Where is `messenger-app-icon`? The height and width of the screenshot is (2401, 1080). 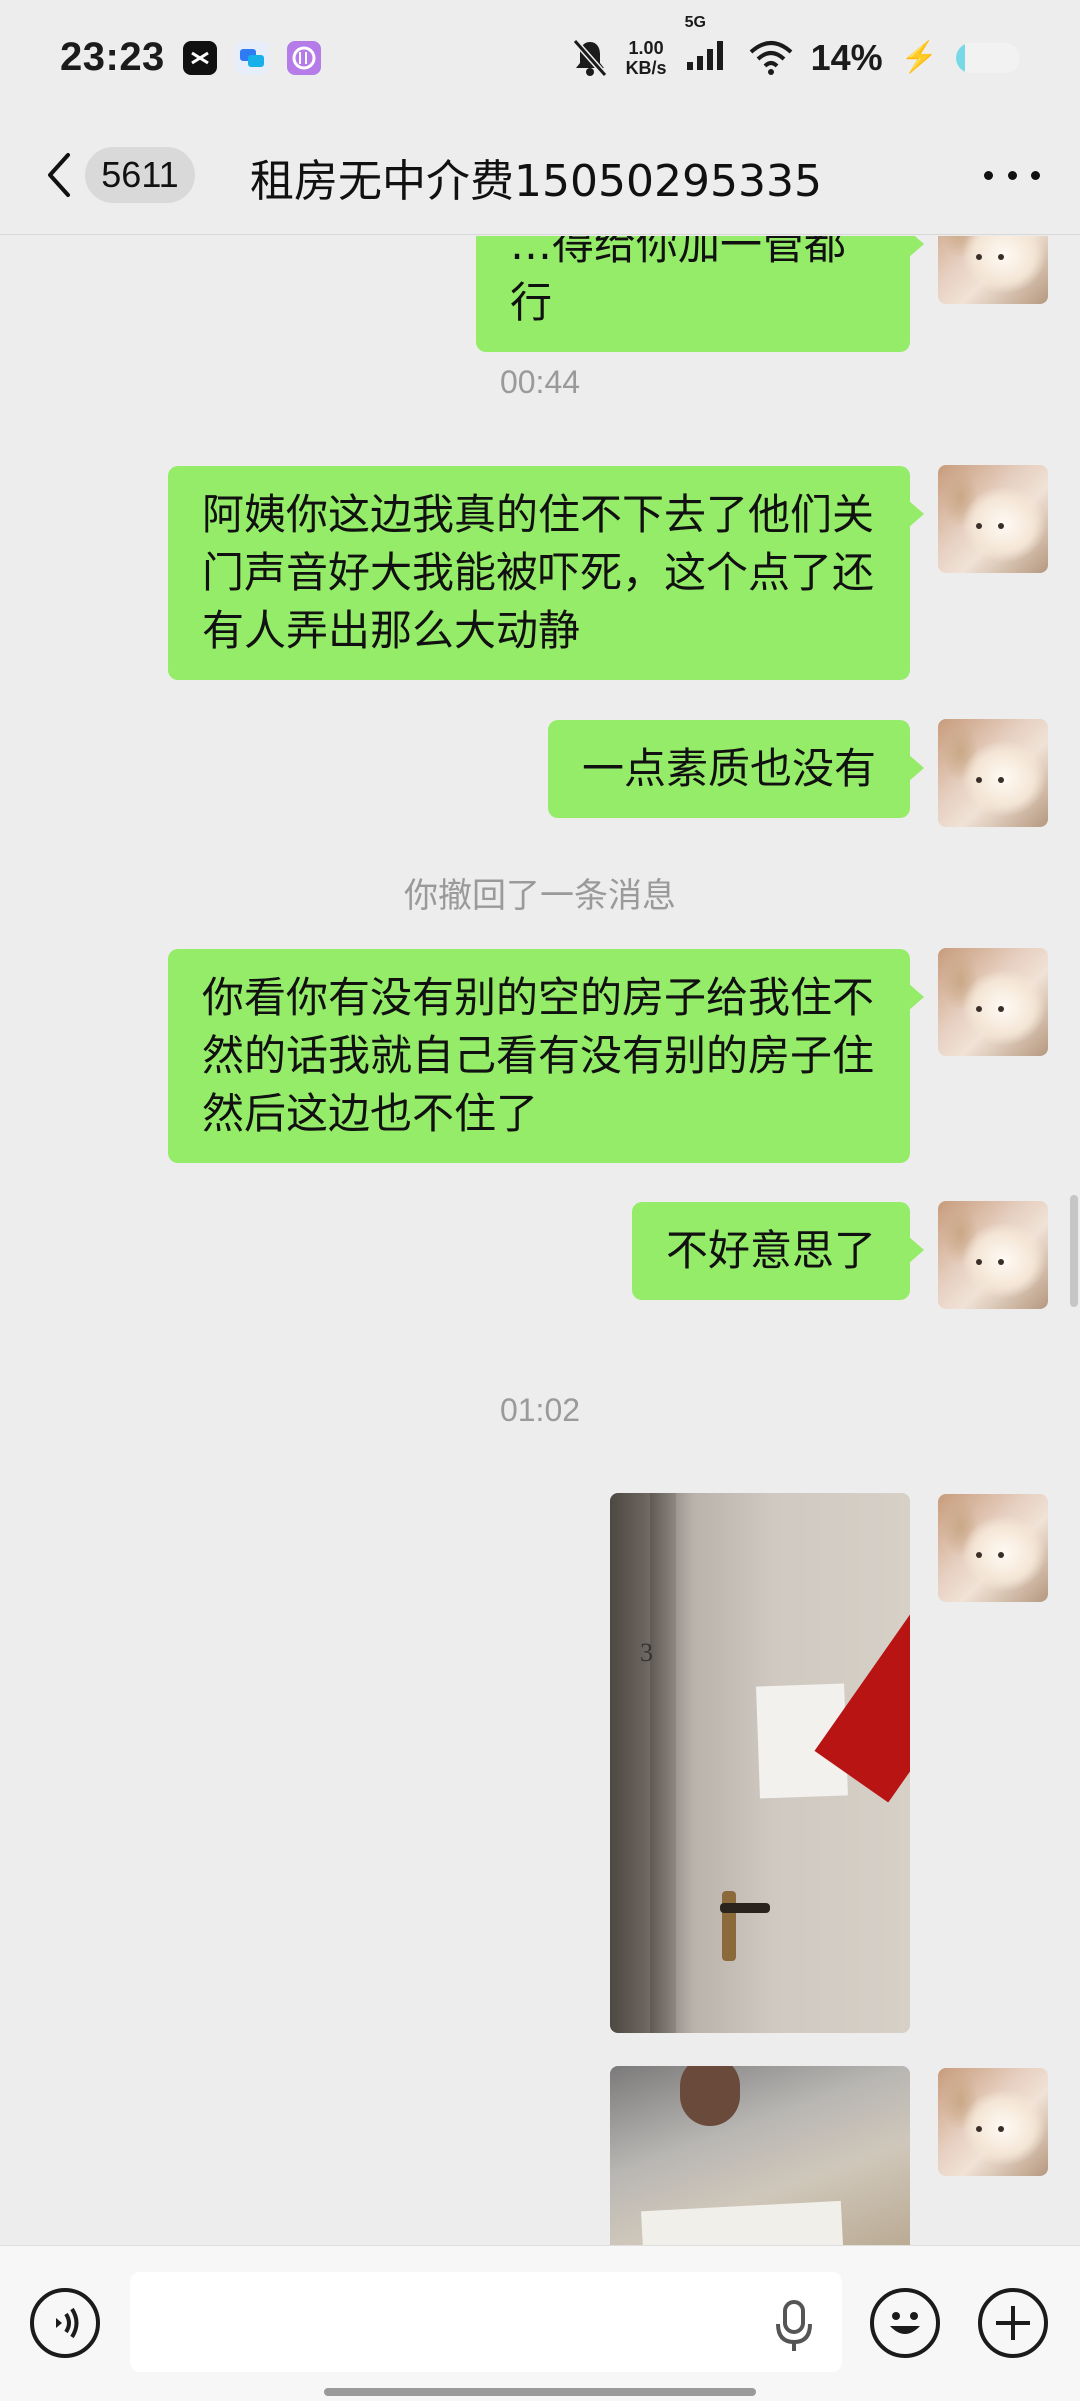
messenger-app-icon is located at coordinates (251, 57).